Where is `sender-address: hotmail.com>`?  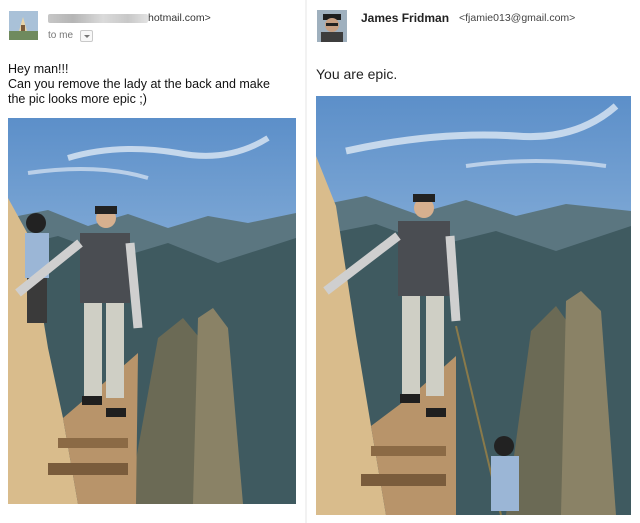
sender-address: hotmail.com> is located at coordinates (148, 19).